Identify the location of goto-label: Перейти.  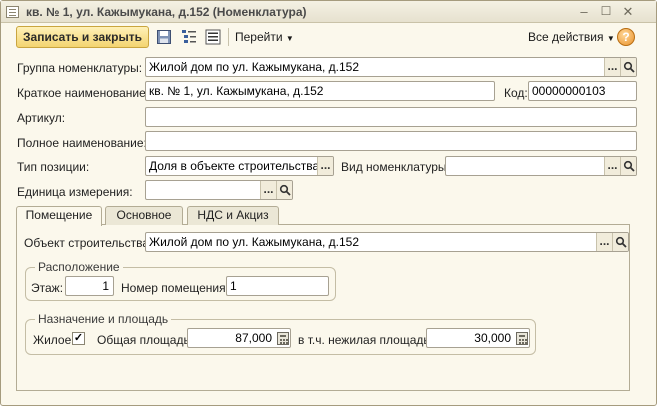
(259, 37).